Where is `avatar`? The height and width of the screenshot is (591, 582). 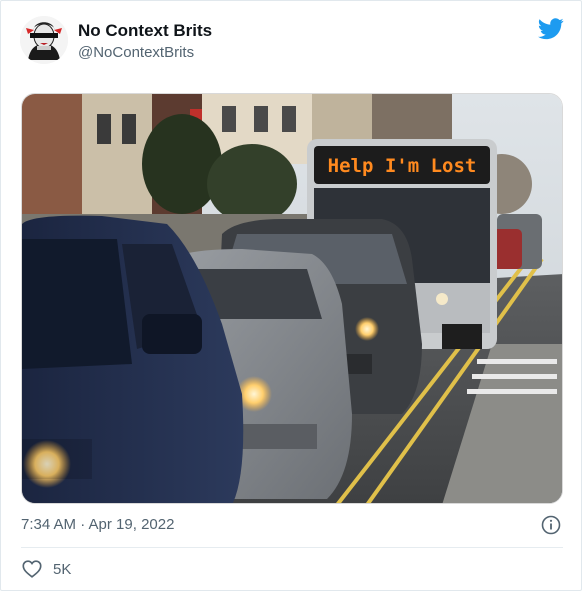
avatar is located at coordinates (44, 40).